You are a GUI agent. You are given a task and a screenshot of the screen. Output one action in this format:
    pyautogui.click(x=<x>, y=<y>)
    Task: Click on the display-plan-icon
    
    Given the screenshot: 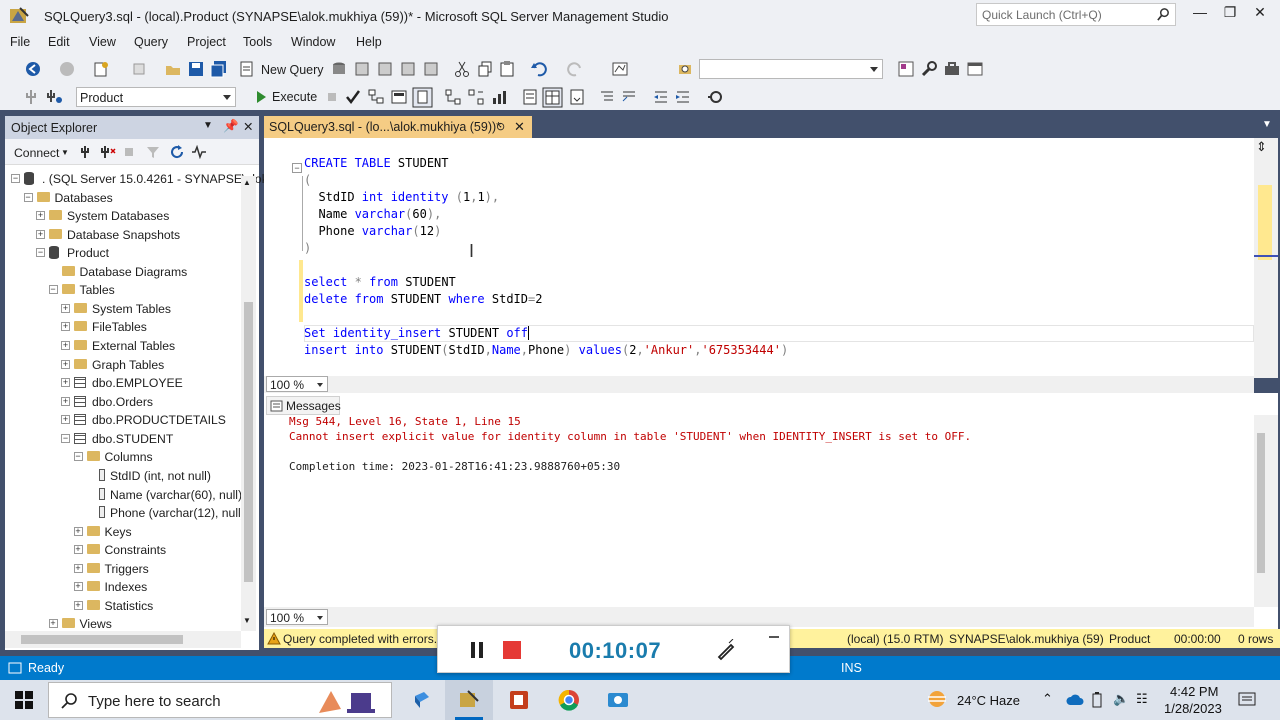 What is the action you would take?
    pyautogui.click(x=376, y=97)
    